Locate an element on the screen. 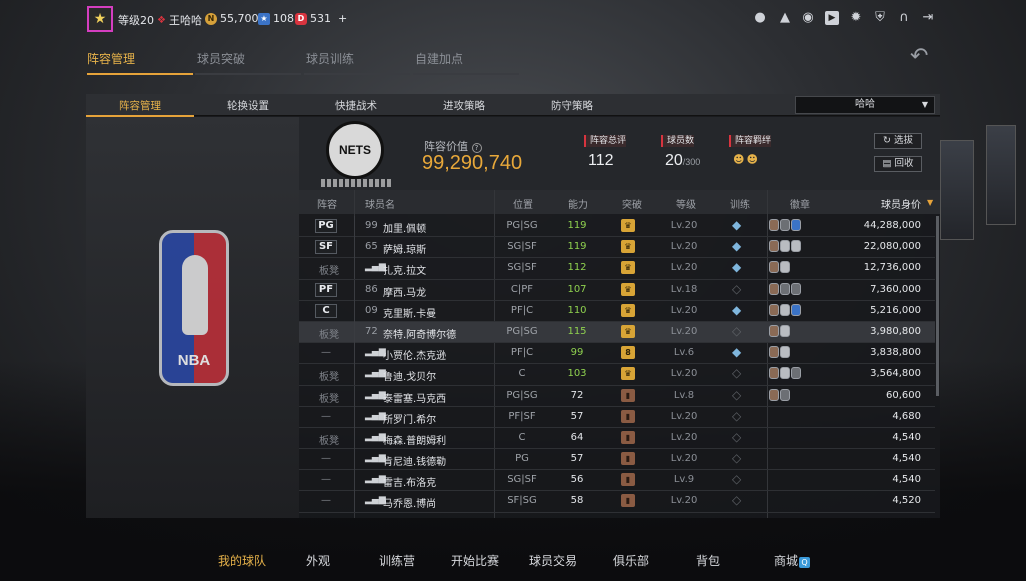  table-row: PF 86 摩西.马龙 C|PF 107 ♛ Lv.18 ◇ 7,360,000 is located at coordinates (617, 290).